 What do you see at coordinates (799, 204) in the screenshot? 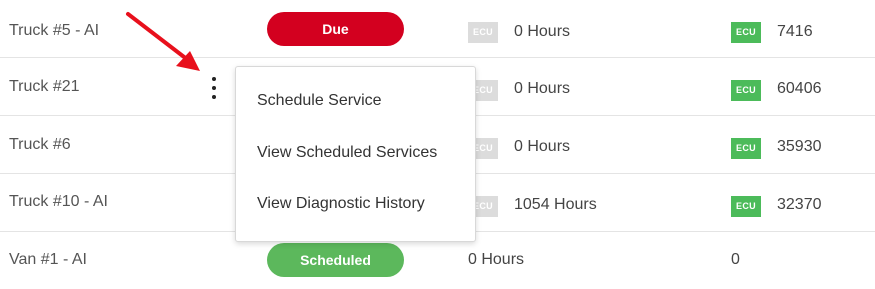
I see `odometer-value: 32370` at bounding box center [799, 204].